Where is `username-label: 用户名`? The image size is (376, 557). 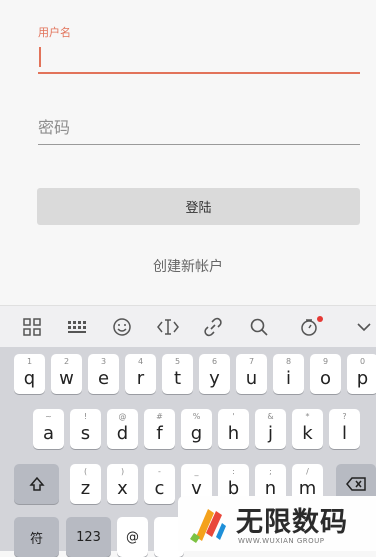
username-label: 用户名 is located at coordinates (54, 32).